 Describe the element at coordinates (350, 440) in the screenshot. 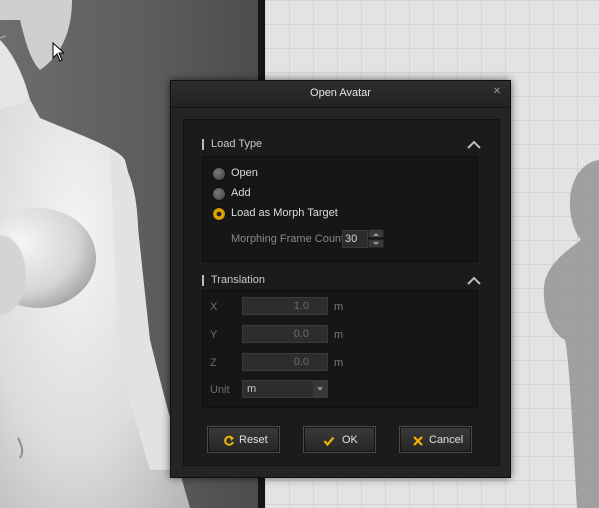

I see `ok-button-label: OK` at that location.